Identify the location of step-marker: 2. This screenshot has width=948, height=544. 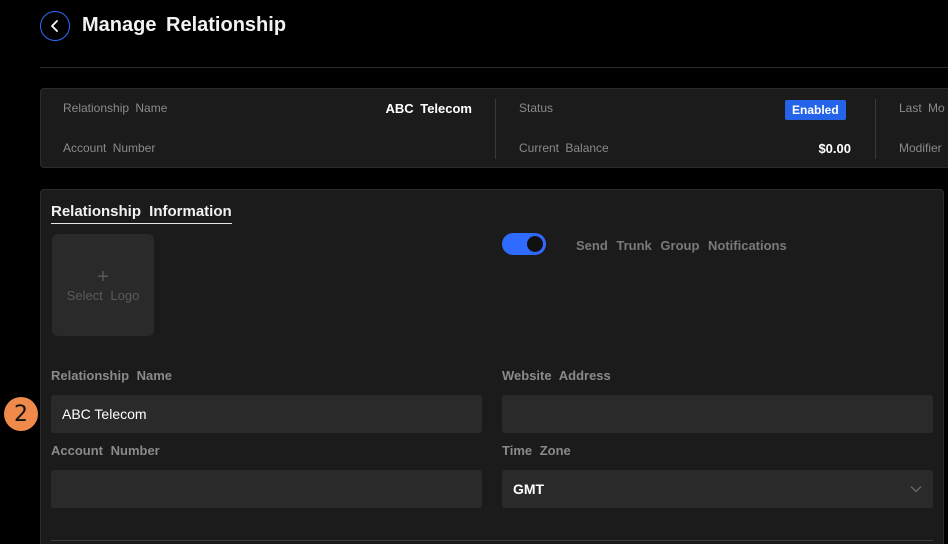
(21, 414).